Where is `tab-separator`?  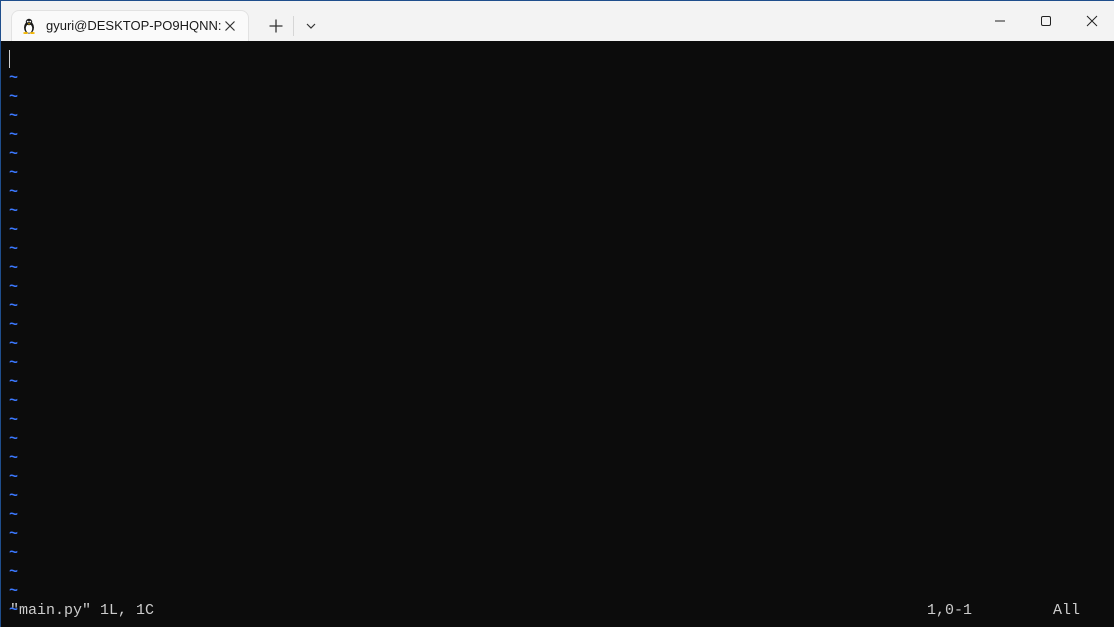 tab-separator is located at coordinates (293, 26).